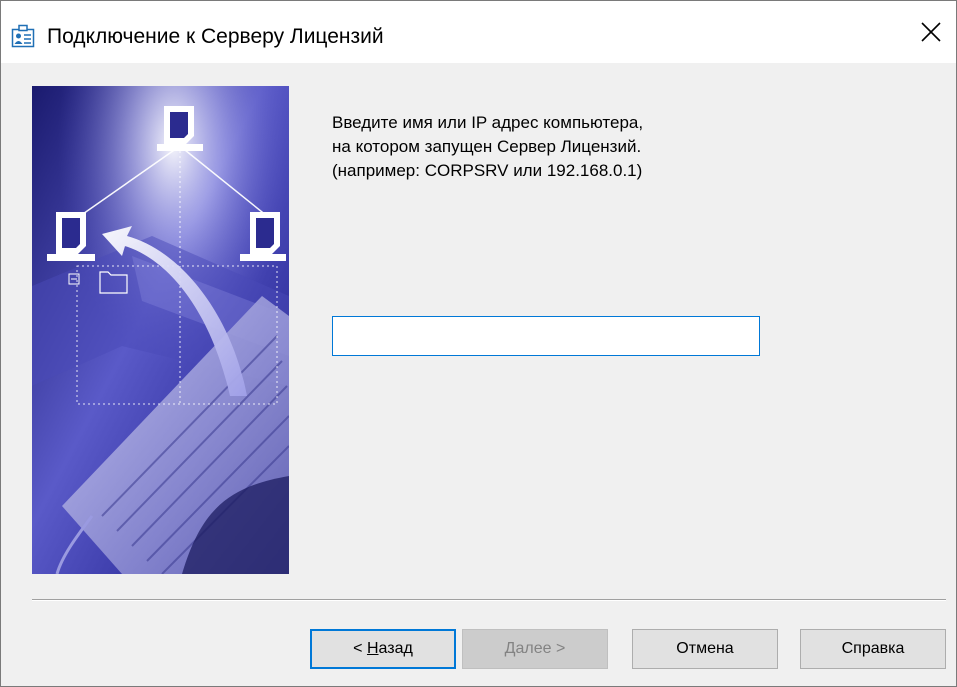 This screenshot has width=957, height=687. Describe the element at coordinates (488, 122) in the screenshot. I see `instruction-line: Введите имя или IP адрес компьютера,` at that location.